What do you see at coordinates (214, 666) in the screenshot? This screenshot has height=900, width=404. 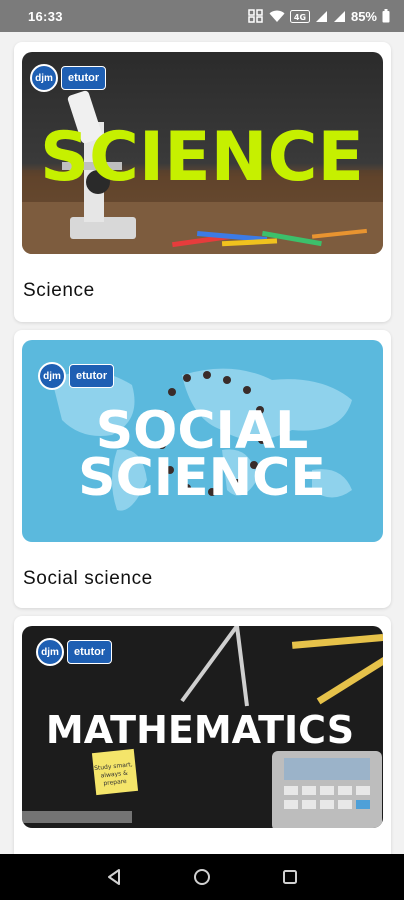 I see `compass-illustration` at bounding box center [214, 666].